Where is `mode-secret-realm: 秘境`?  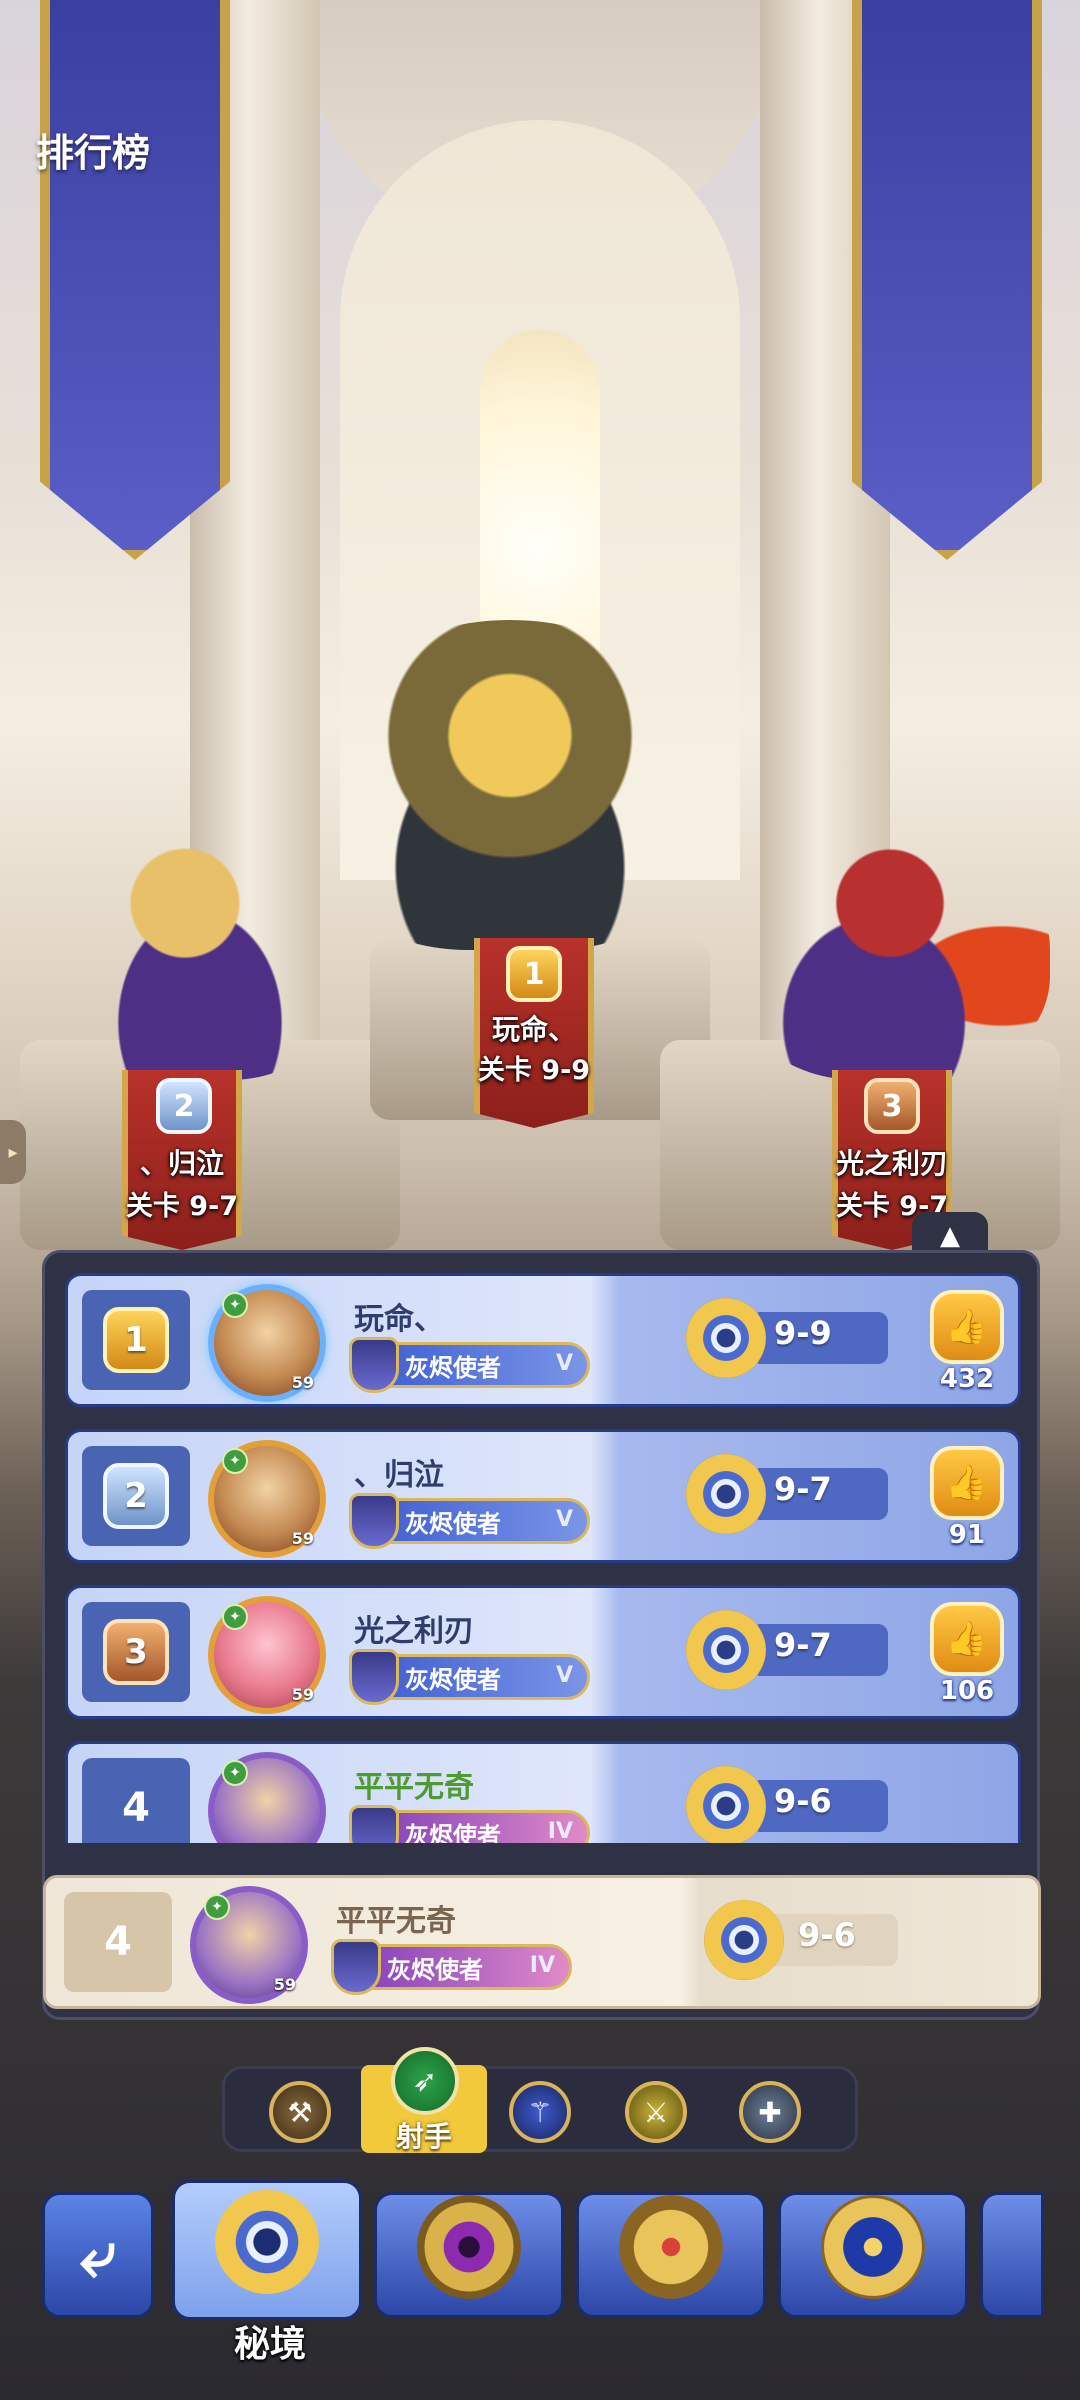 mode-secret-realm: 秘境 is located at coordinates (267, 2272).